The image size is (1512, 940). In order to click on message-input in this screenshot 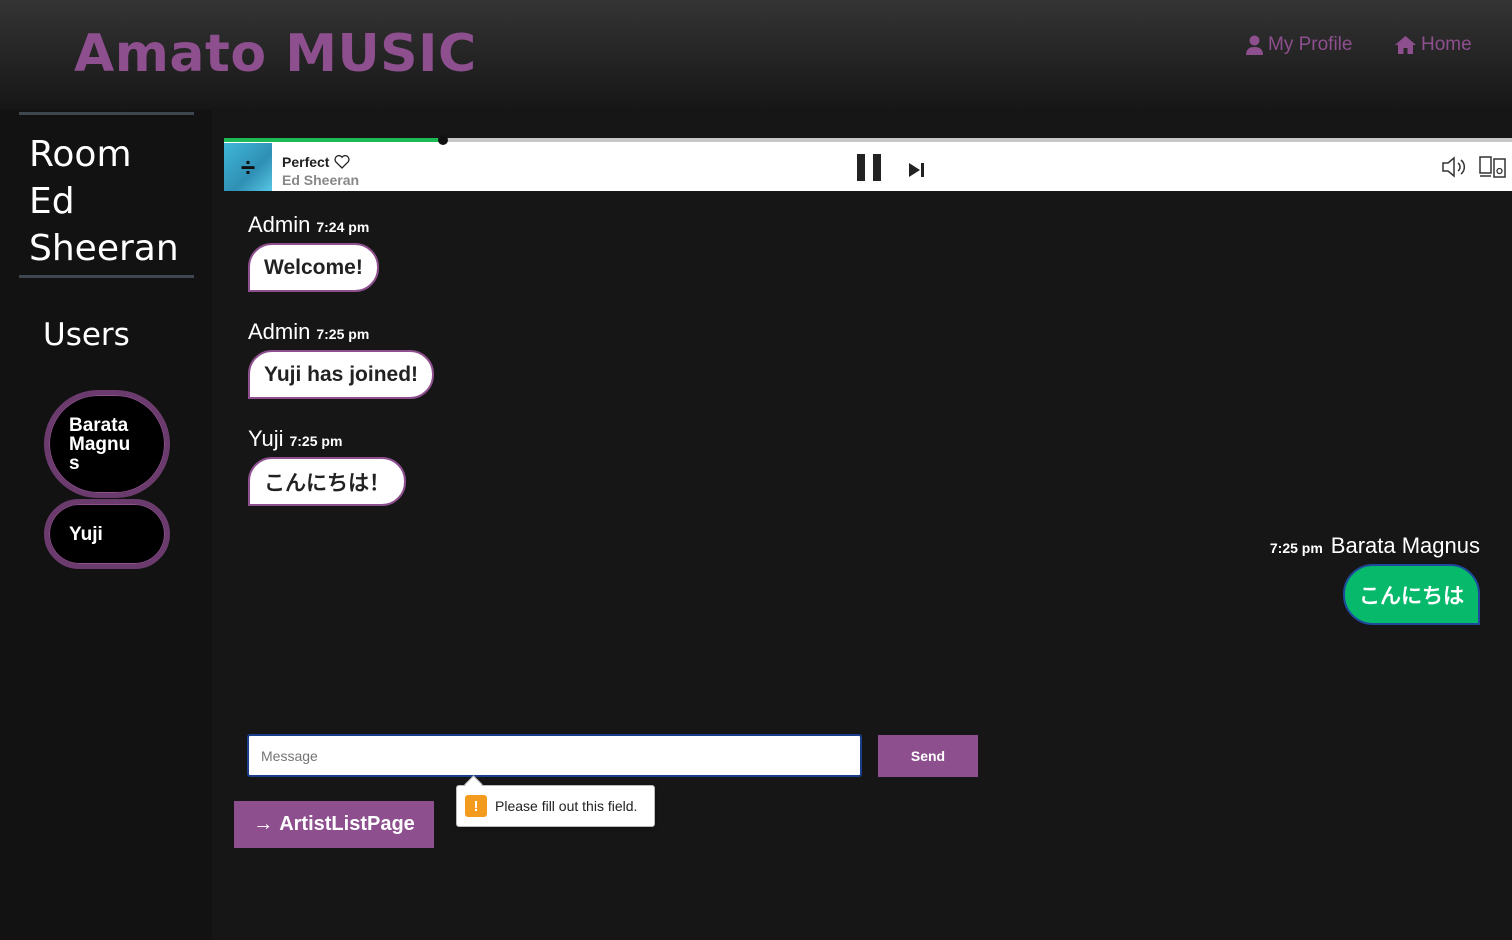, I will do `click(554, 755)`.